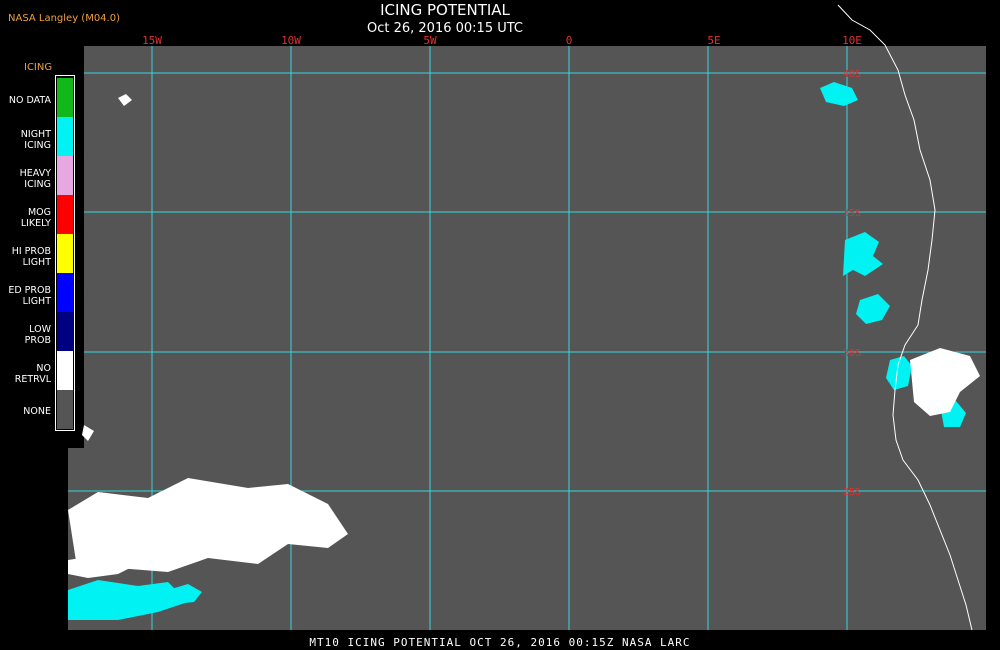  What do you see at coordinates (65, 409) in the screenshot?
I see `legend-swatch-none` at bounding box center [65, 409].